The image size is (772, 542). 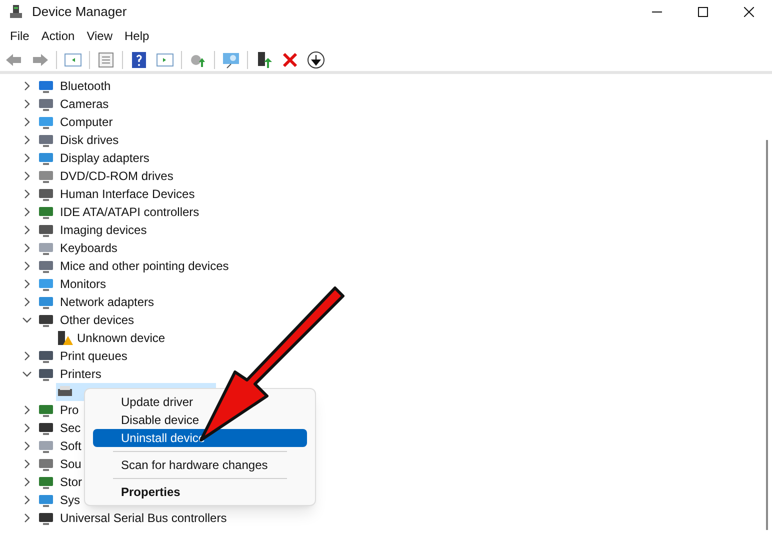 What do you see at coordinates (89, 248) in the screenshot?
I see `tree-item: Keyboards` at bounding box center [89, 248].